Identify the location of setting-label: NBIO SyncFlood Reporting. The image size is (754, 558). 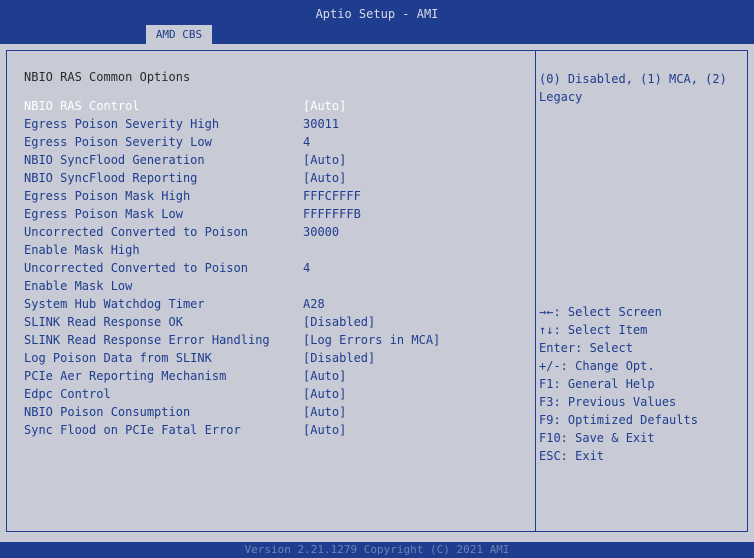
(111, 178).